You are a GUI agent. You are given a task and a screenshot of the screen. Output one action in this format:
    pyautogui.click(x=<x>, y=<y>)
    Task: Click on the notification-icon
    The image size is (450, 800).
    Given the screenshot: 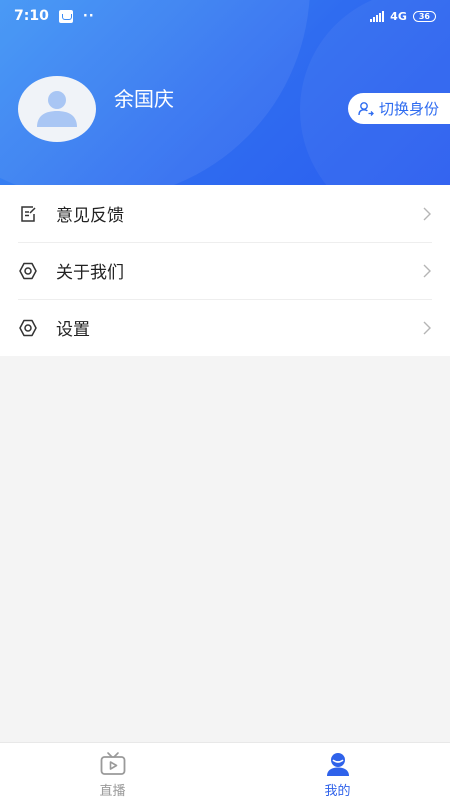 What is the action you would take?
    pyautogui.click(x=65, y=16)
    